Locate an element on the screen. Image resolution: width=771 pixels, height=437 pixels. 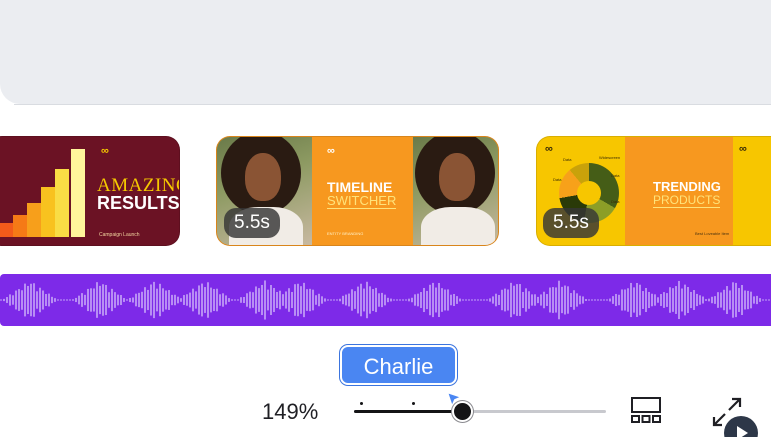
clip-subtitle: SWITCHER is located at coordinates (362, 201).